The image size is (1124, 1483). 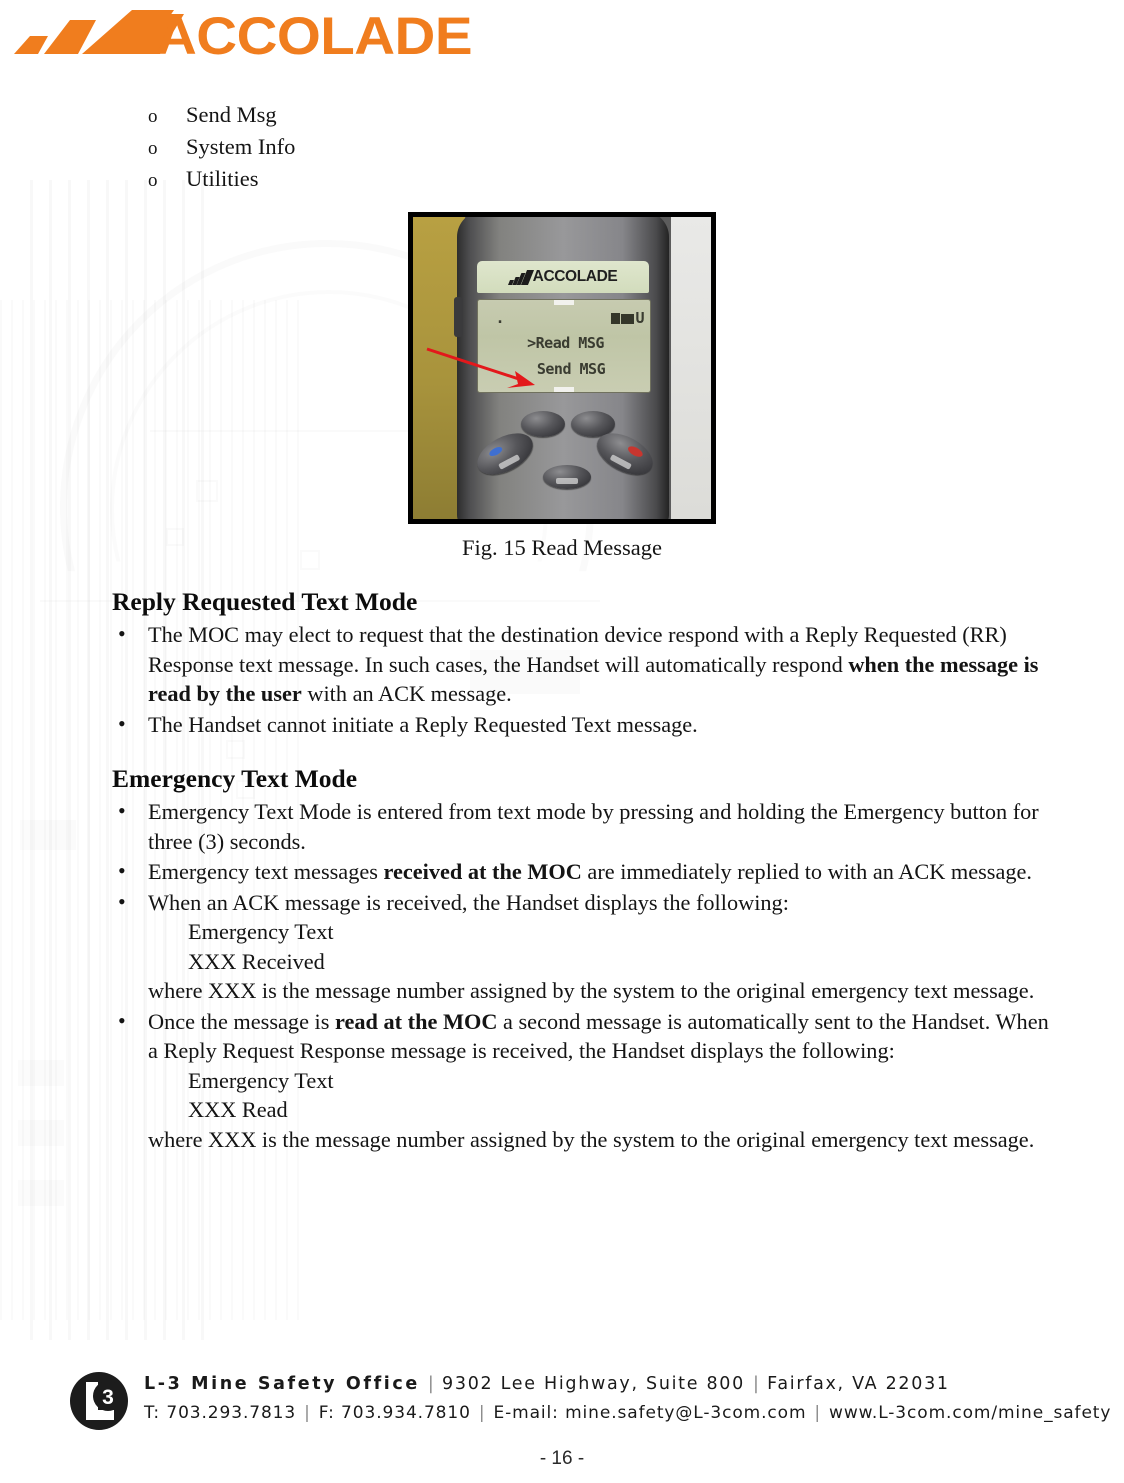 What do you see at coordinates (543, 424) in the screenshot?
I see `key-nav-up-left` at bounding box center [543, 424].